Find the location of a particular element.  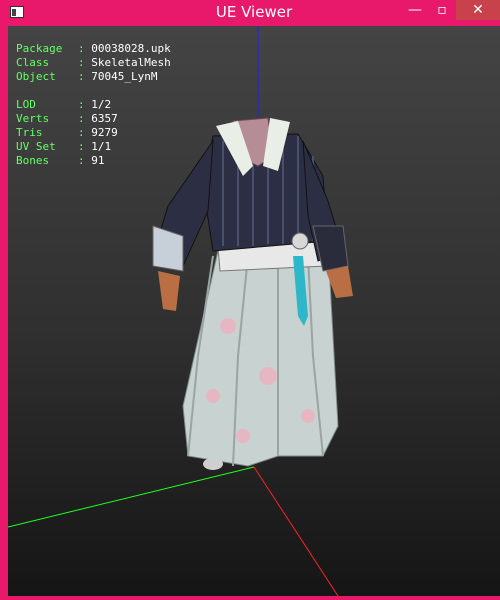

info-row: LOD : 1/2 is located at coordinates (64, 104).